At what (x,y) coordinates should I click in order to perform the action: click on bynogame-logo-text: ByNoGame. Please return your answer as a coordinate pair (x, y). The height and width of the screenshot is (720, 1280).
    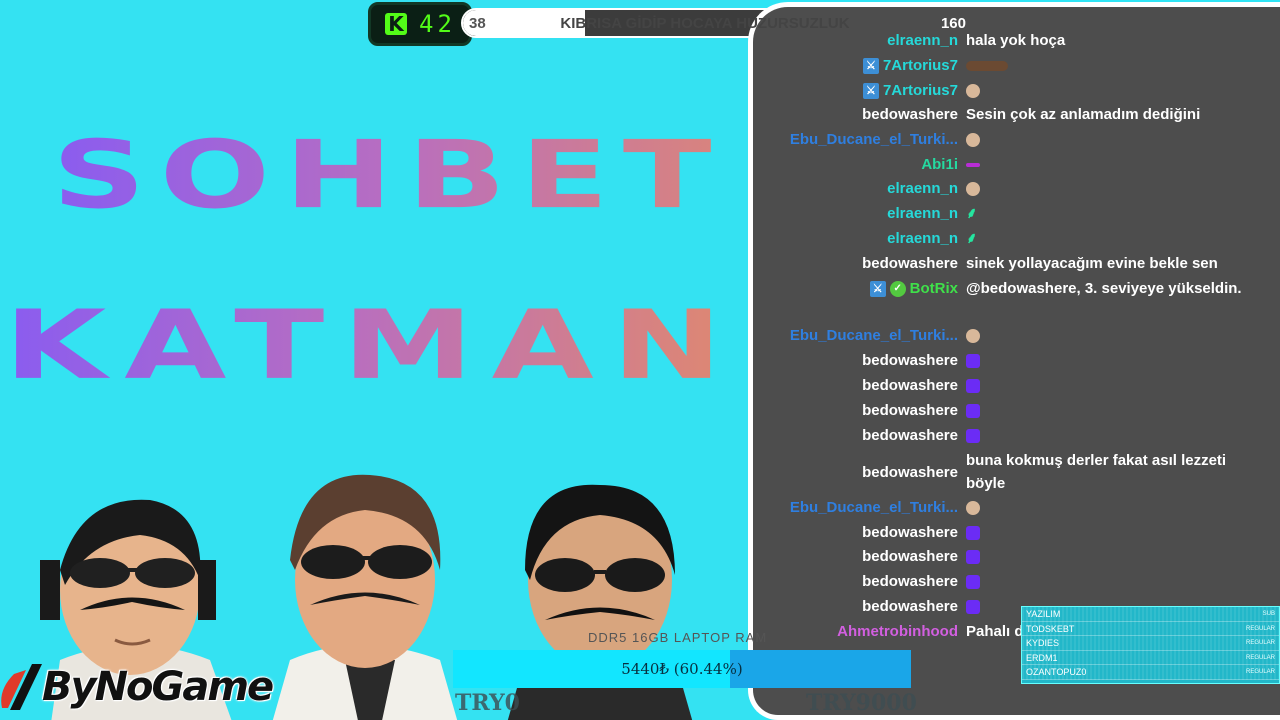
    Looking at the image, I should click on (158, 687).